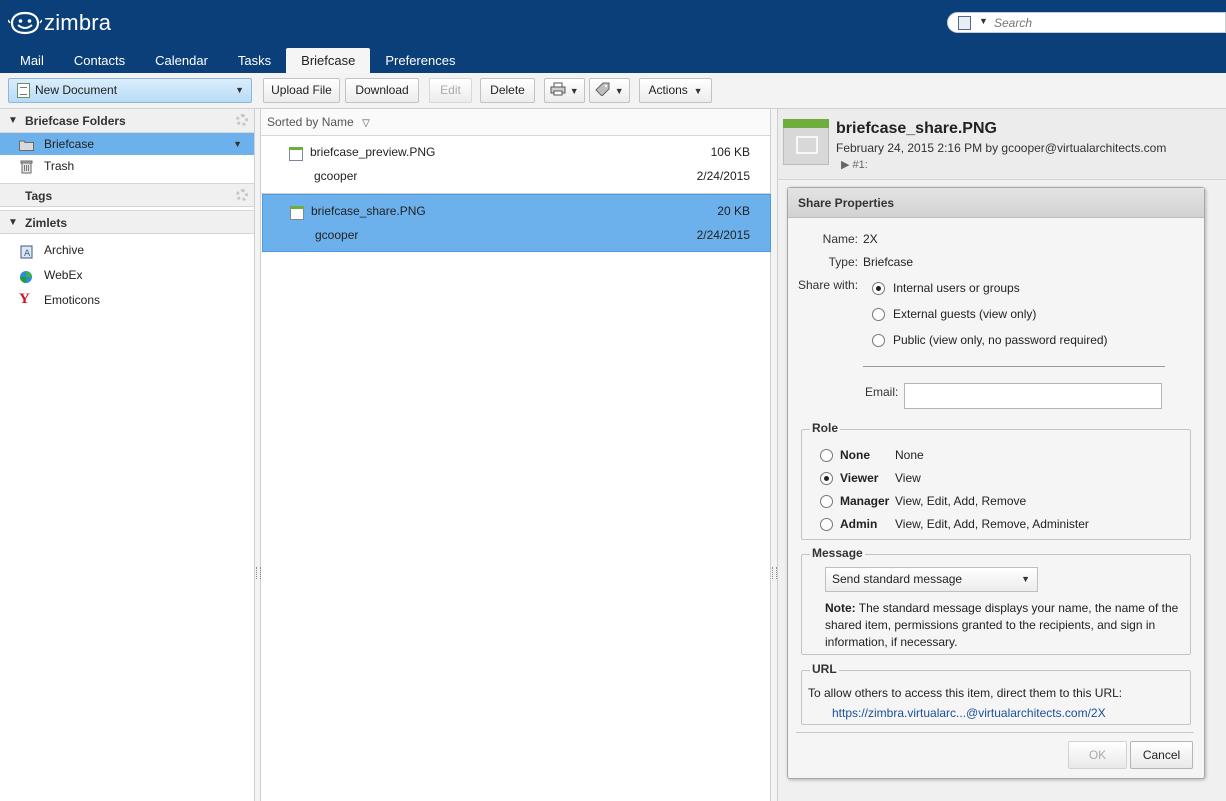  I want to click on tab-tasks: Tasks, so click(254, 60).